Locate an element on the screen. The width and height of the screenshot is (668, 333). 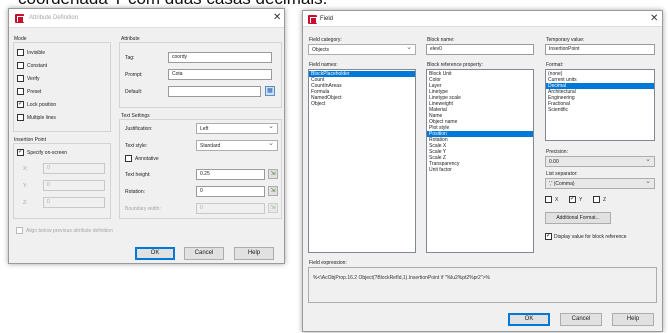
default-input is located at coordinates (214, 91).